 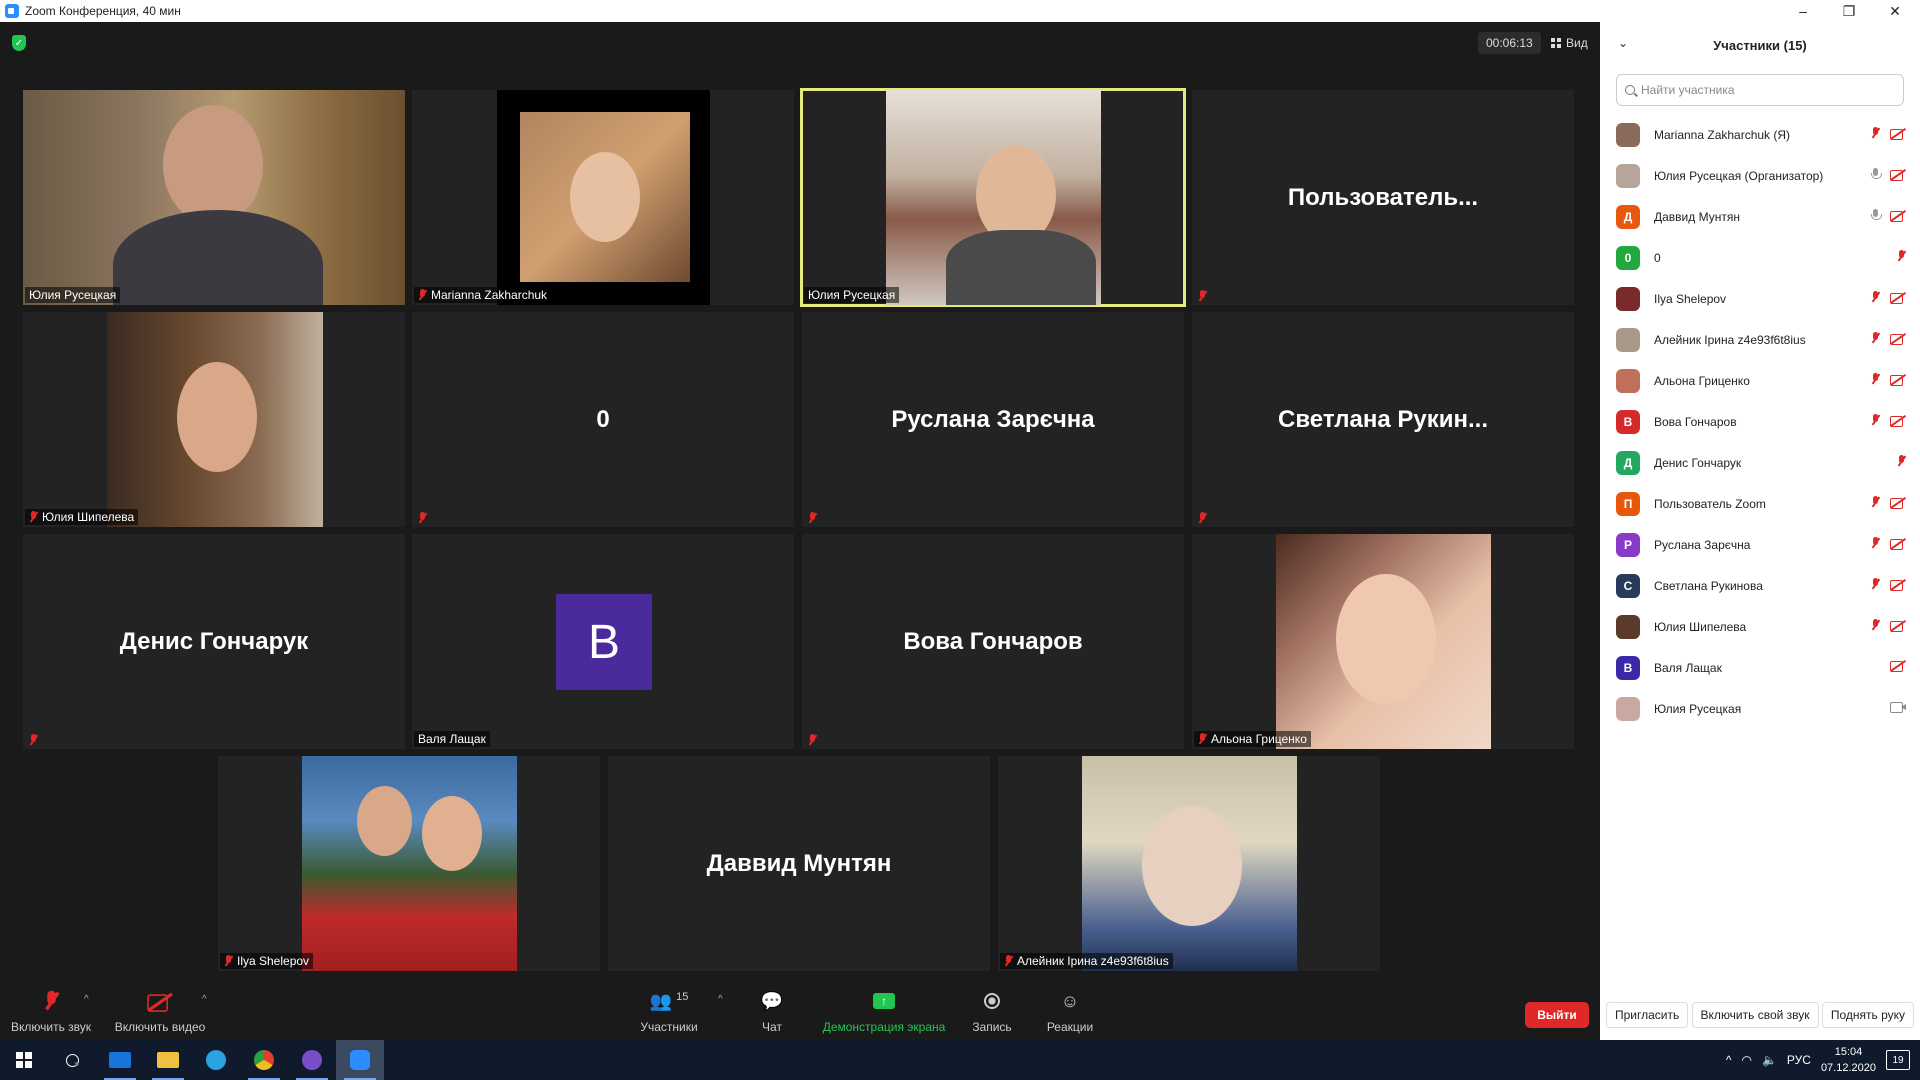 I want to click on participant-row: П Пользователь Zoom, so click(x=1760, y=503).